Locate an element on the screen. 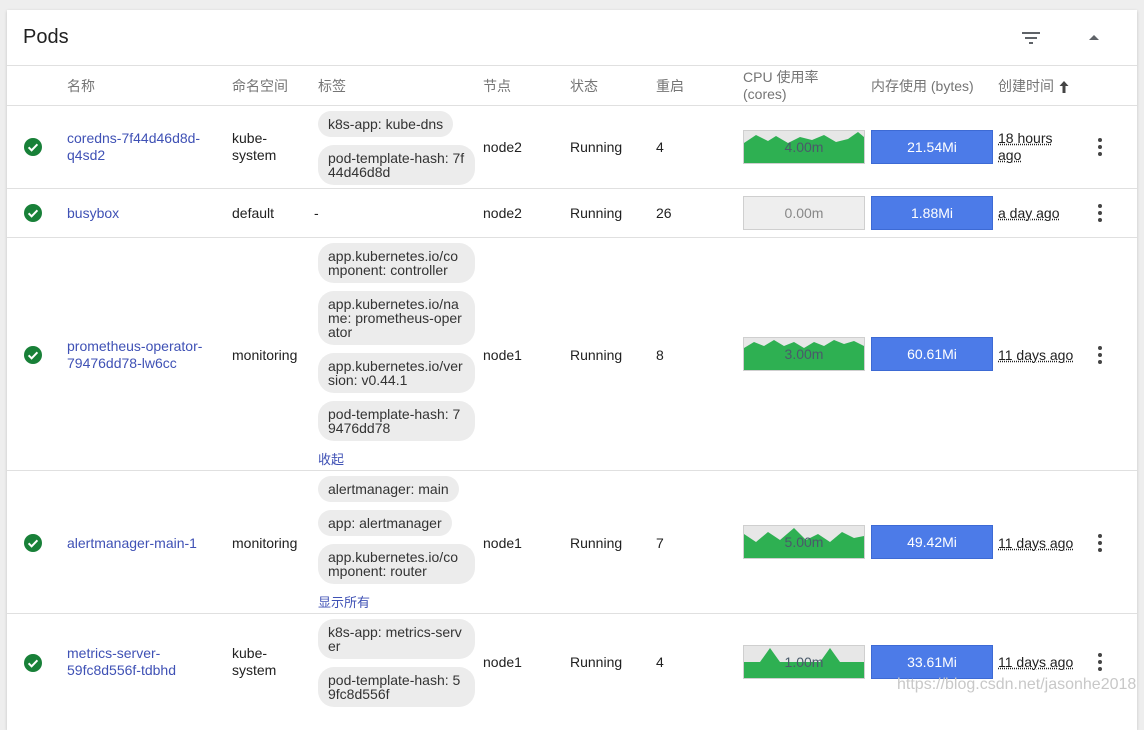 The width and height of the screenshot is (1144, 730). col-created: 创建时间 is located at coordinates (1034, 86).